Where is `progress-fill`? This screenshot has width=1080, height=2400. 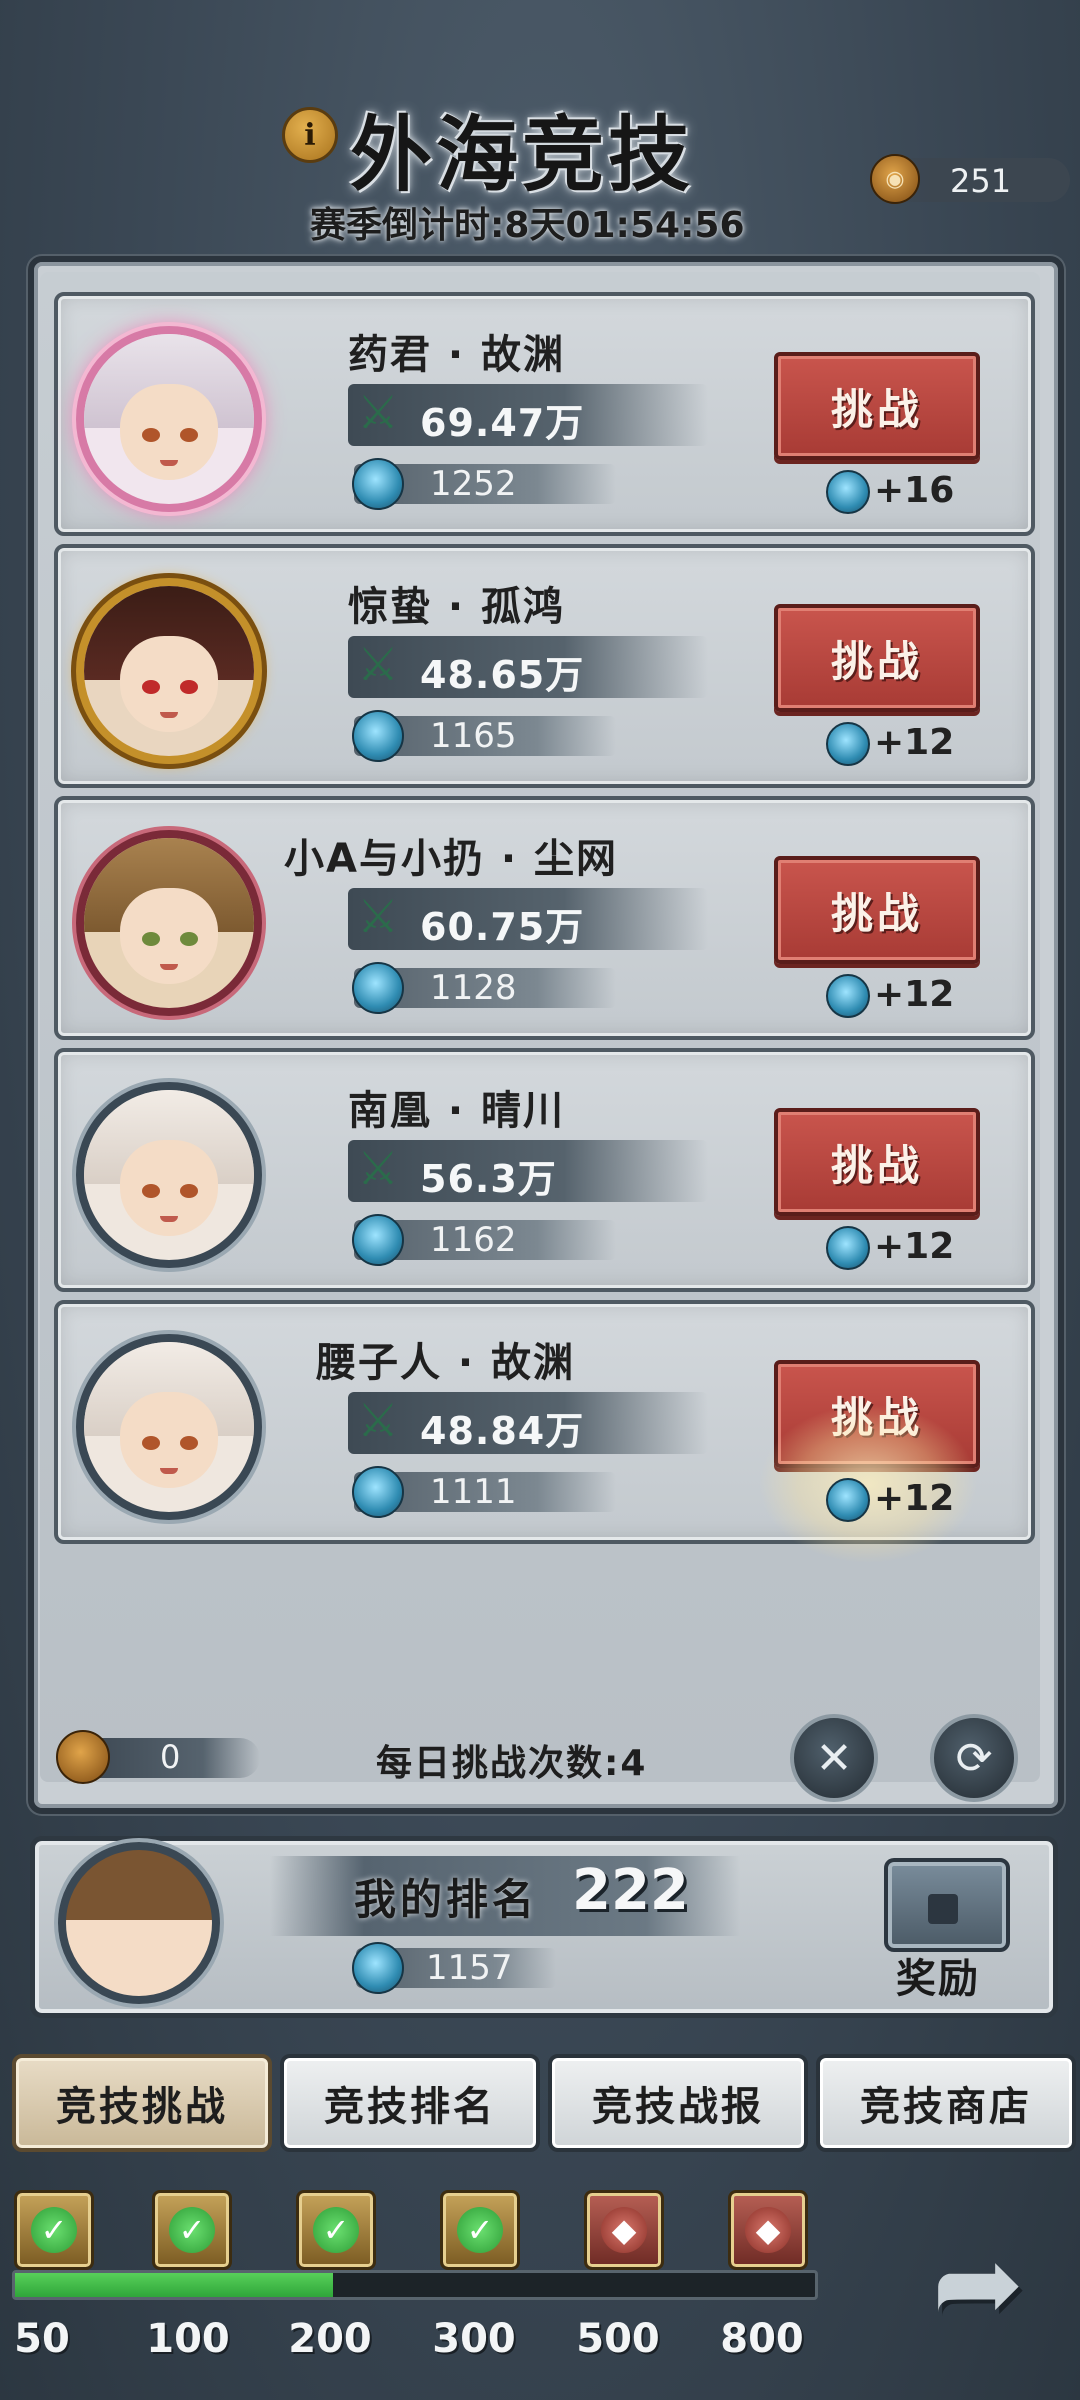
progress-fill is located at coordinates (174, 2285).